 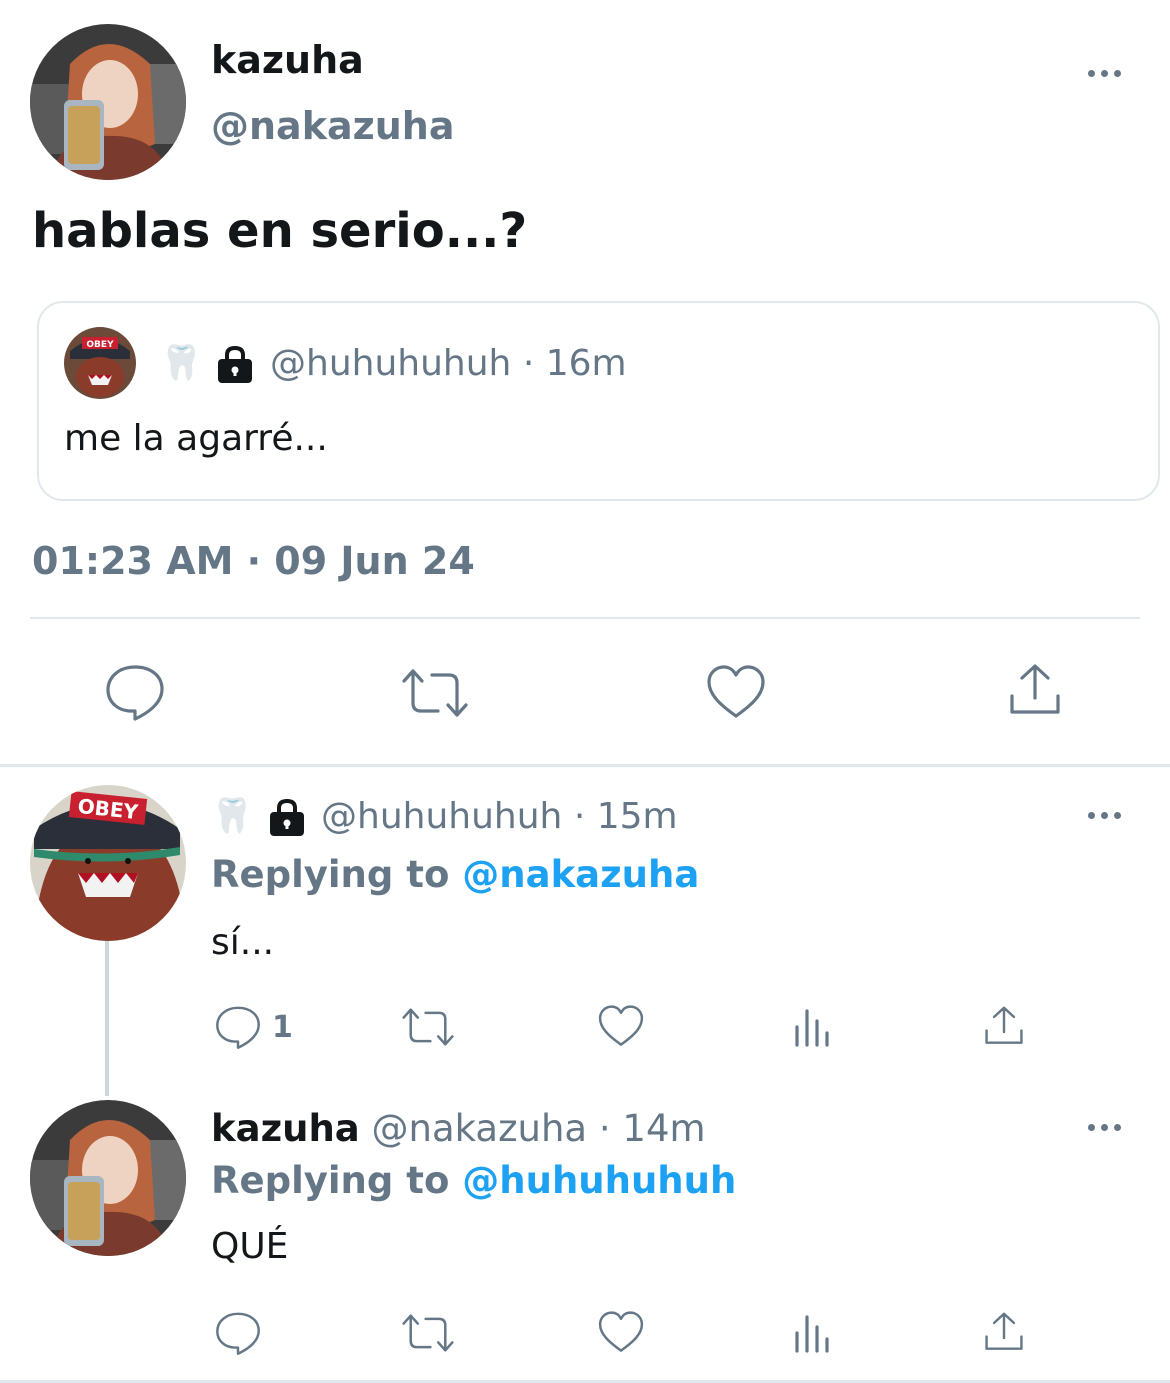 I want to click on thread-line, so click(x=107, y=1018).